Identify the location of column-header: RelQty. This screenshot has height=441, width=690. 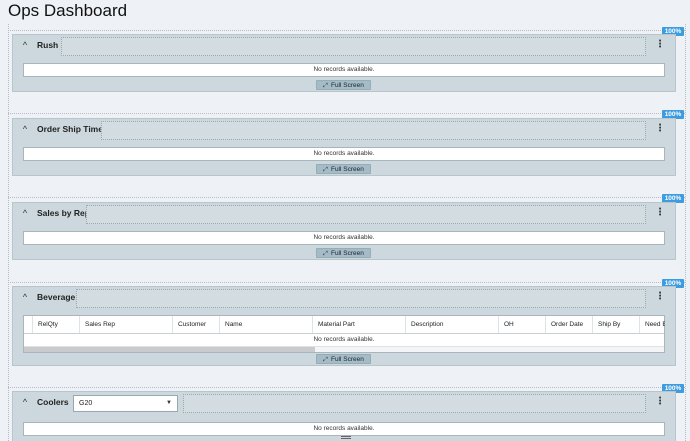
(55, 324).